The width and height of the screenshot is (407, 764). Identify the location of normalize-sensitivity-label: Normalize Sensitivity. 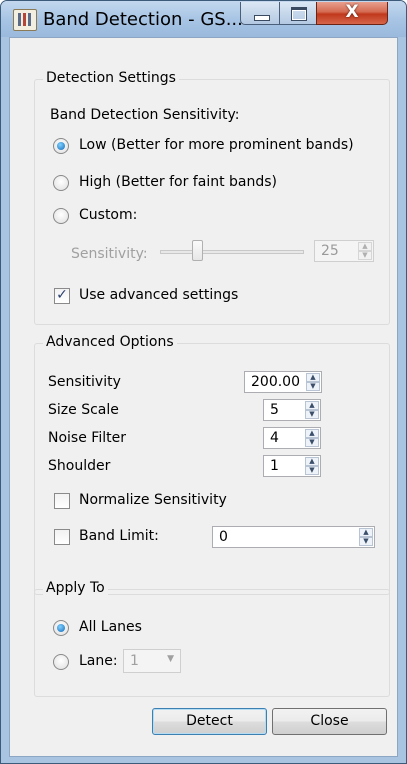
(153, 500).